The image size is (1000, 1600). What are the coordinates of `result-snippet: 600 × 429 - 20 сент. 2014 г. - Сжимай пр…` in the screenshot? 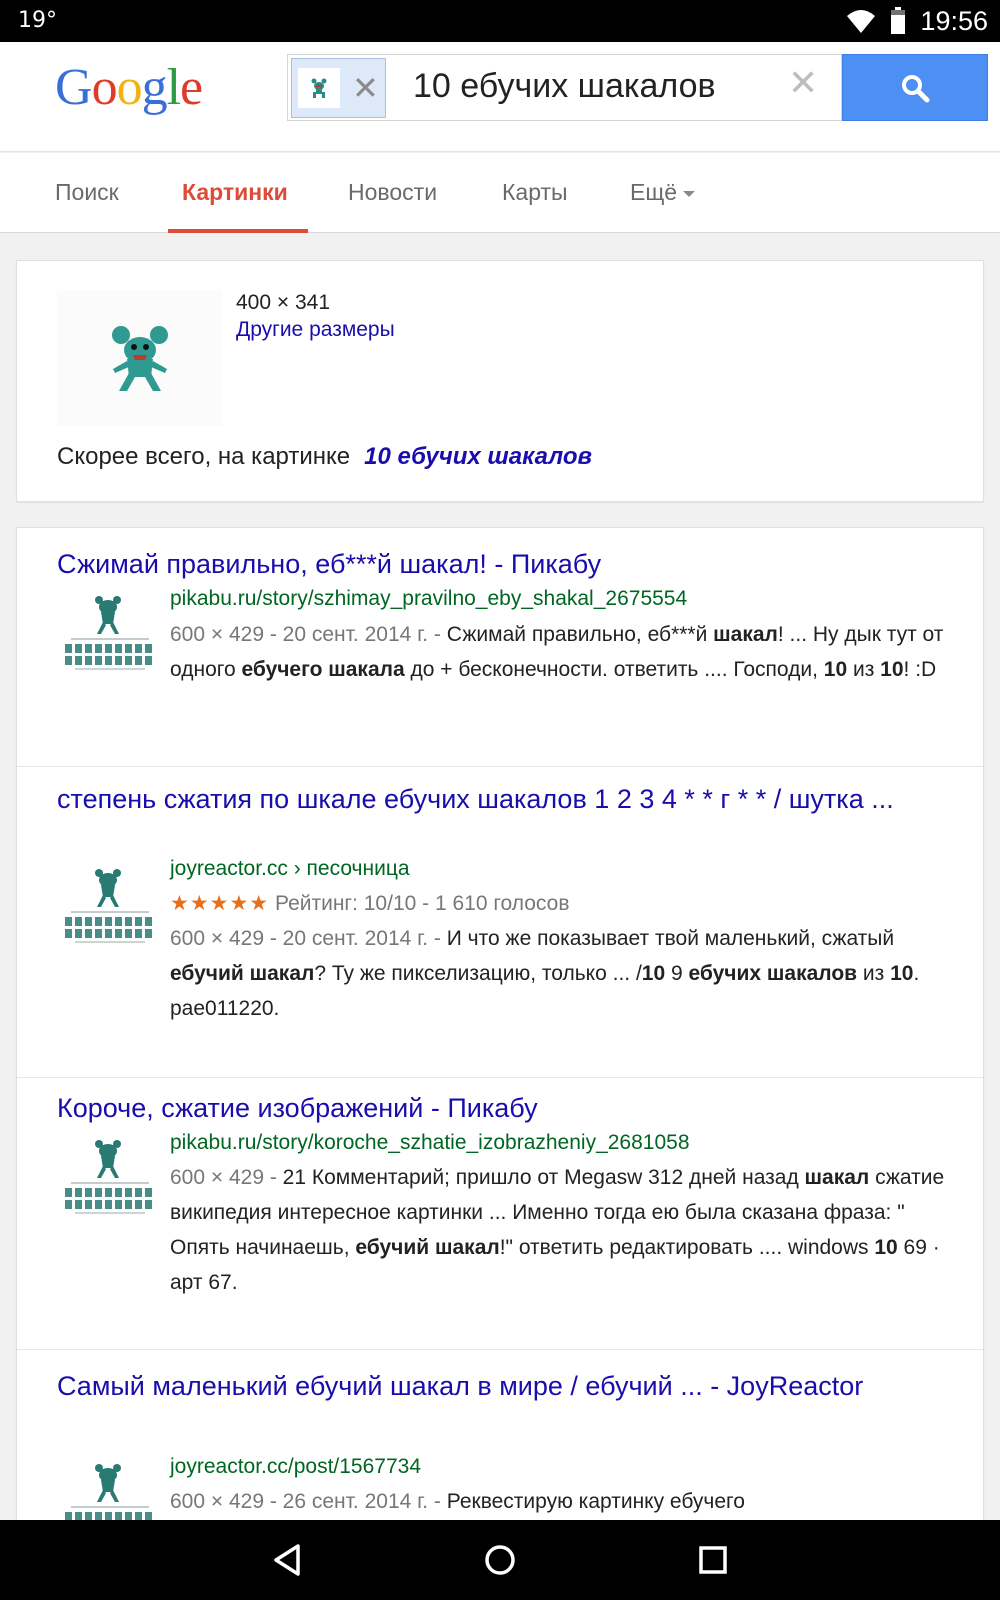 It's located at (565, 652).